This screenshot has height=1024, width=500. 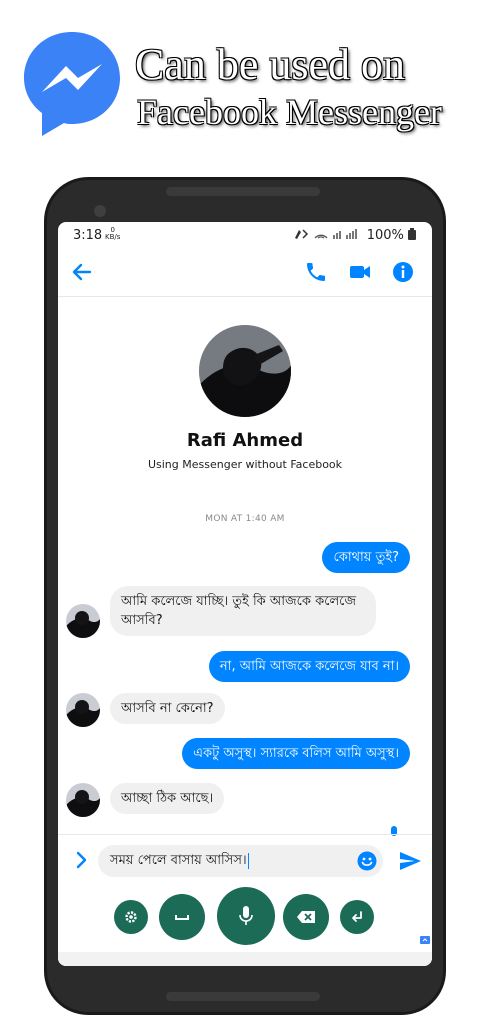 What do you see at coordinates (245, 464) in the screenshot?
I see `profile-subtitle: Using Messenger without Facebook` at bounding box center [245, 464].